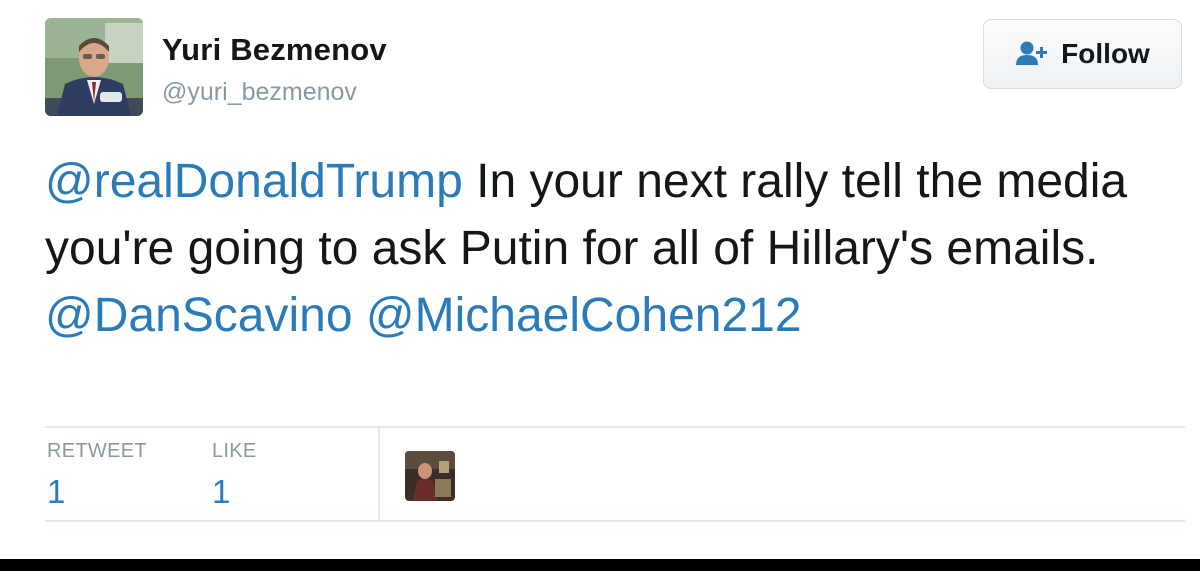  What do you see at coordinates (274, 50) in the screenshot?
I see `author-name: Yuri Bezmenov` at bounding box center [274, 50].